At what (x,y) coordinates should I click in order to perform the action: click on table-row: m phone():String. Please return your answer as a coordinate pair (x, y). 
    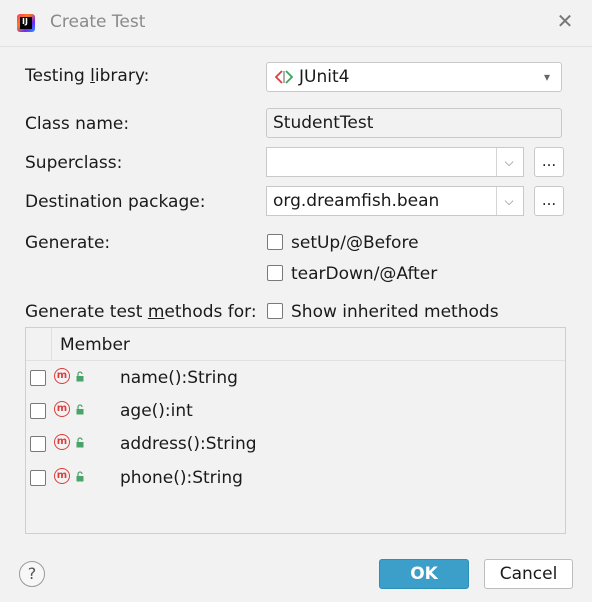
    Looking at the image, I should click on (295, 478).